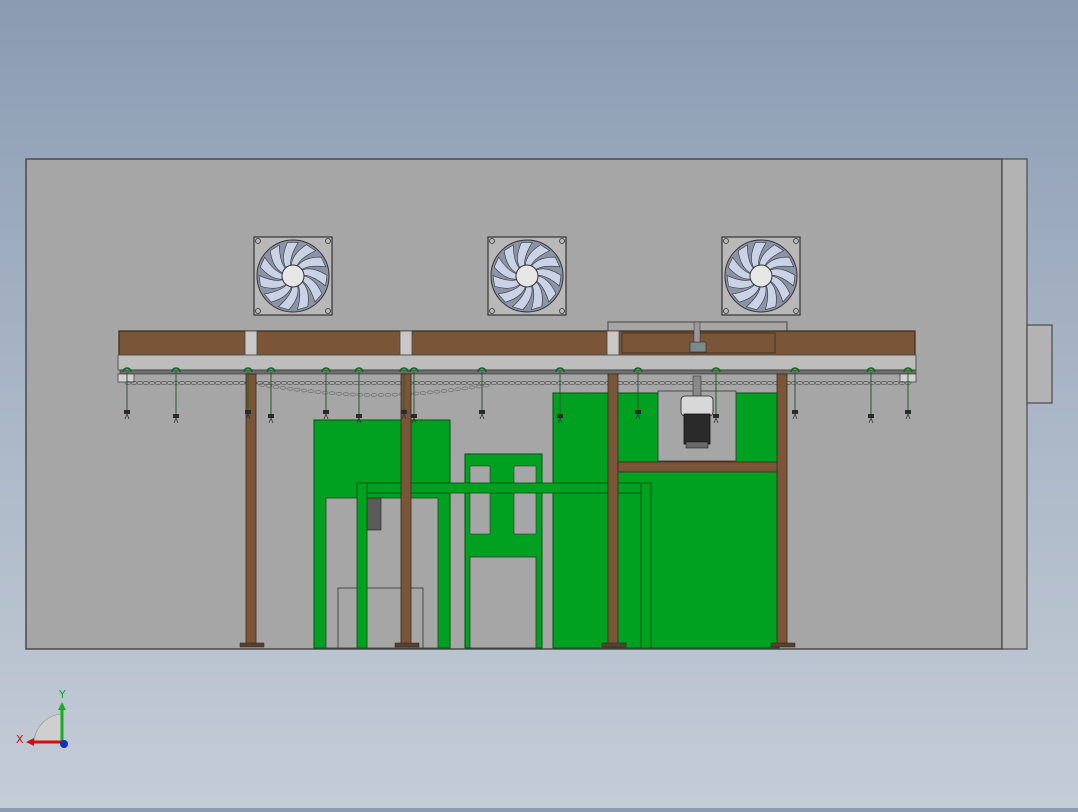  I want to click on triad-x-label: X, so click(20, 739).